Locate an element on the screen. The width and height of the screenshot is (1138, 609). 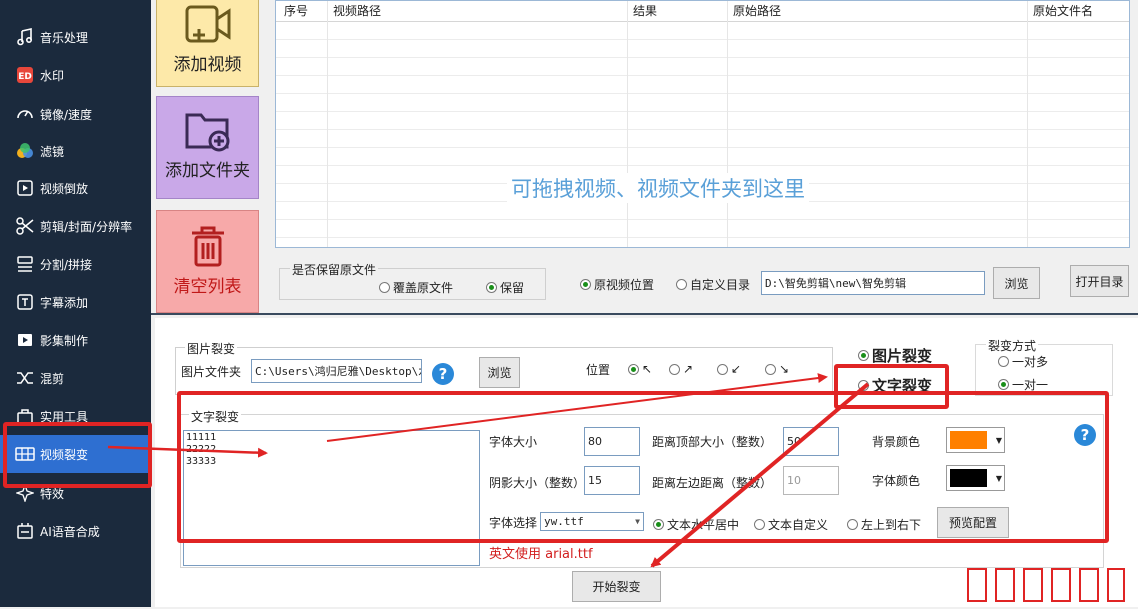
arrow-to-mode is located at coordinates (577, 407).